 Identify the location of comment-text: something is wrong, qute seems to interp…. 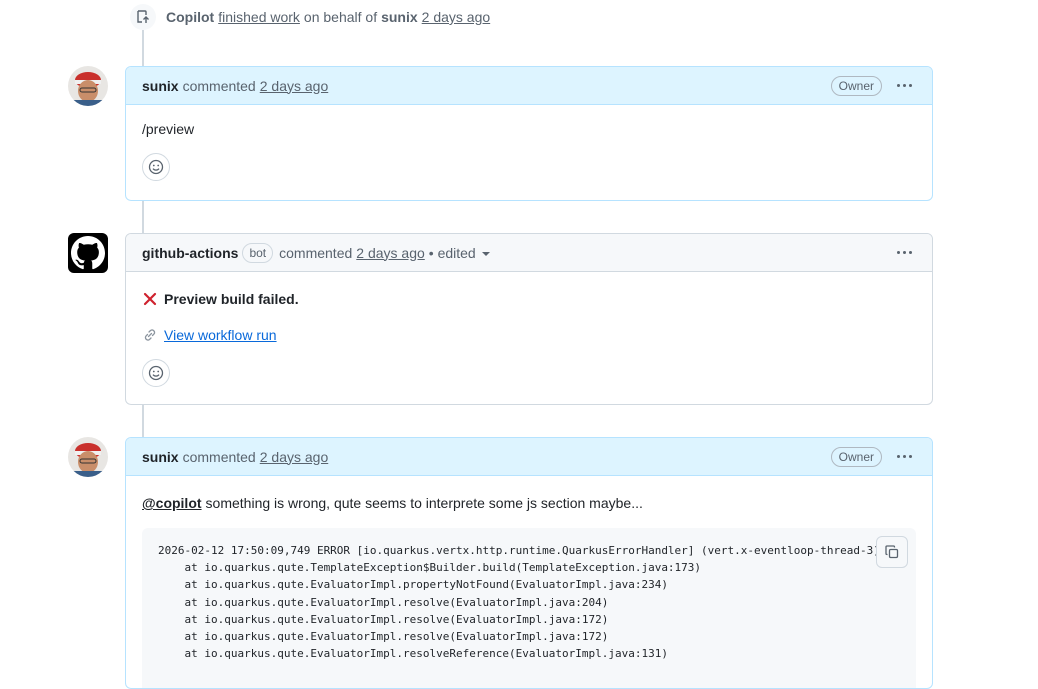
(424, 503).